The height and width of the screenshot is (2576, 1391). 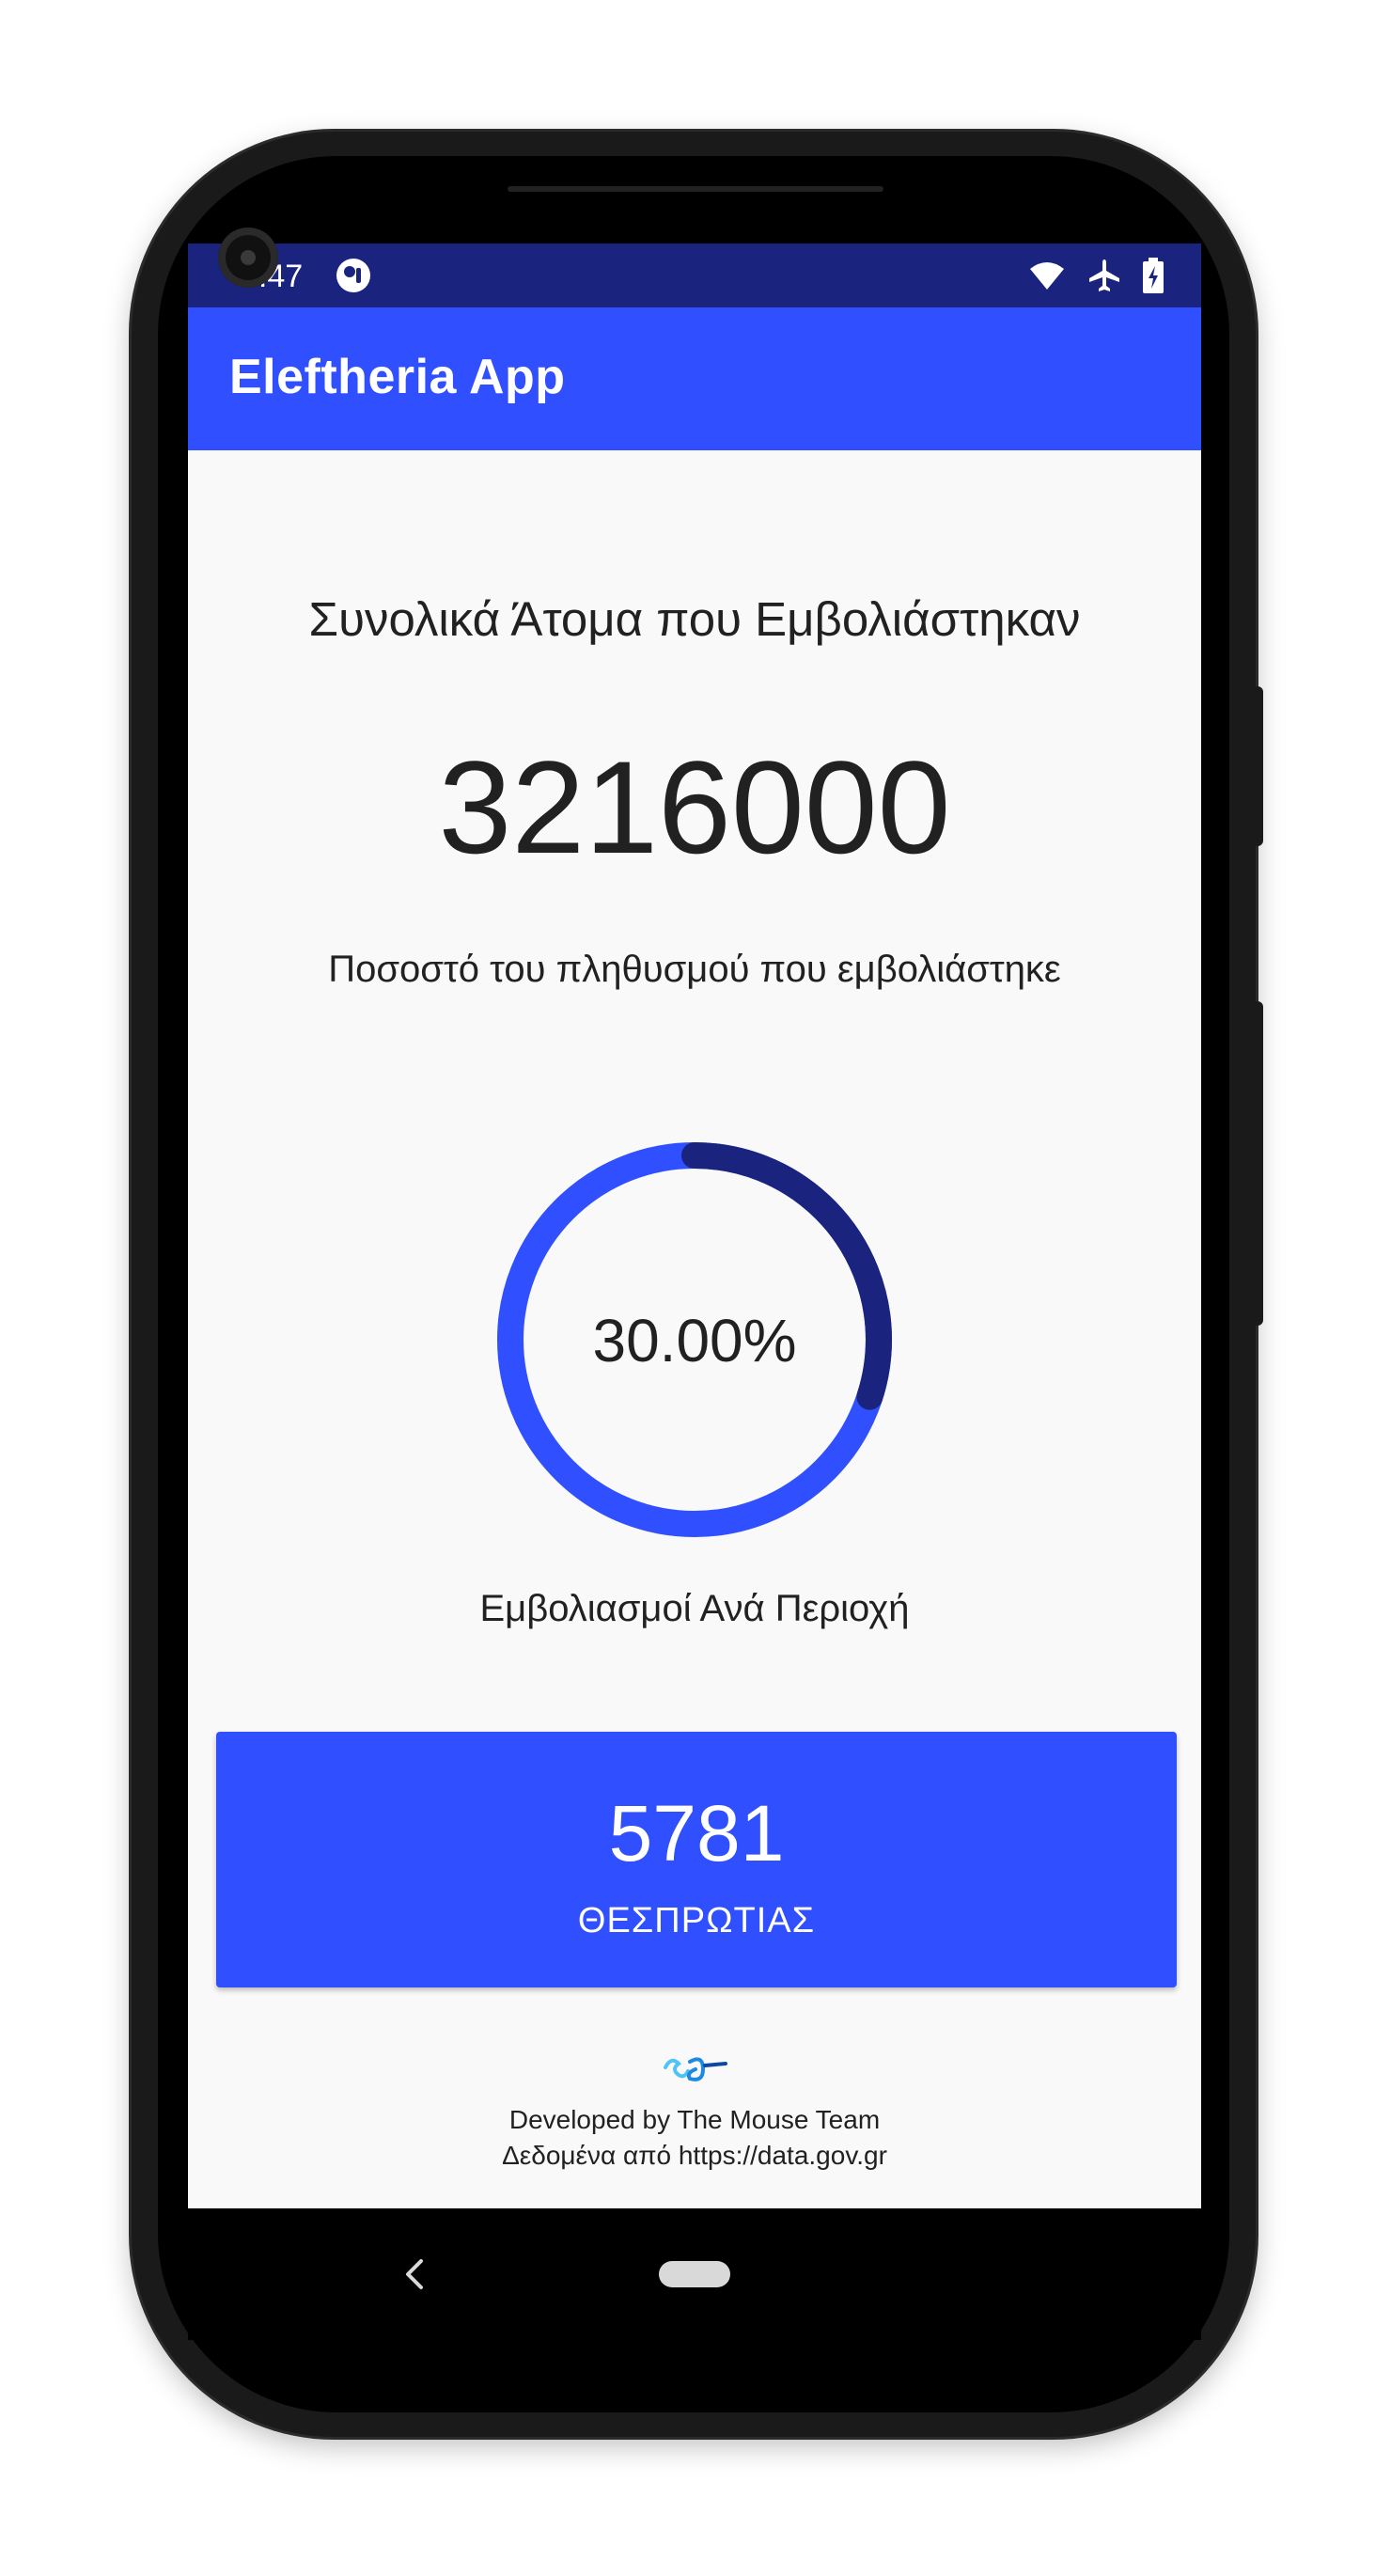 I want to click on population-percent-label: Ποσοστό του πληθυσμού που εμβολιάστηκε, so click(x=695, y=969).